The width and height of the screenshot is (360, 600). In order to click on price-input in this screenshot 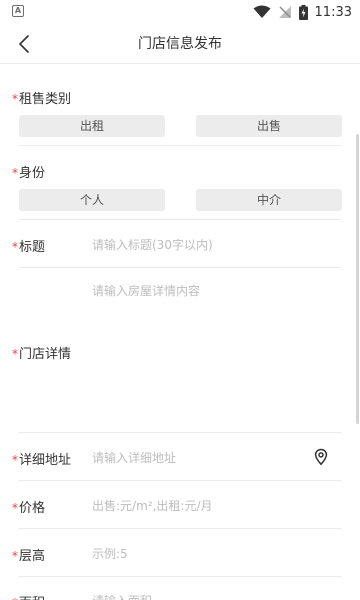, I will do `click(202, 506)`.